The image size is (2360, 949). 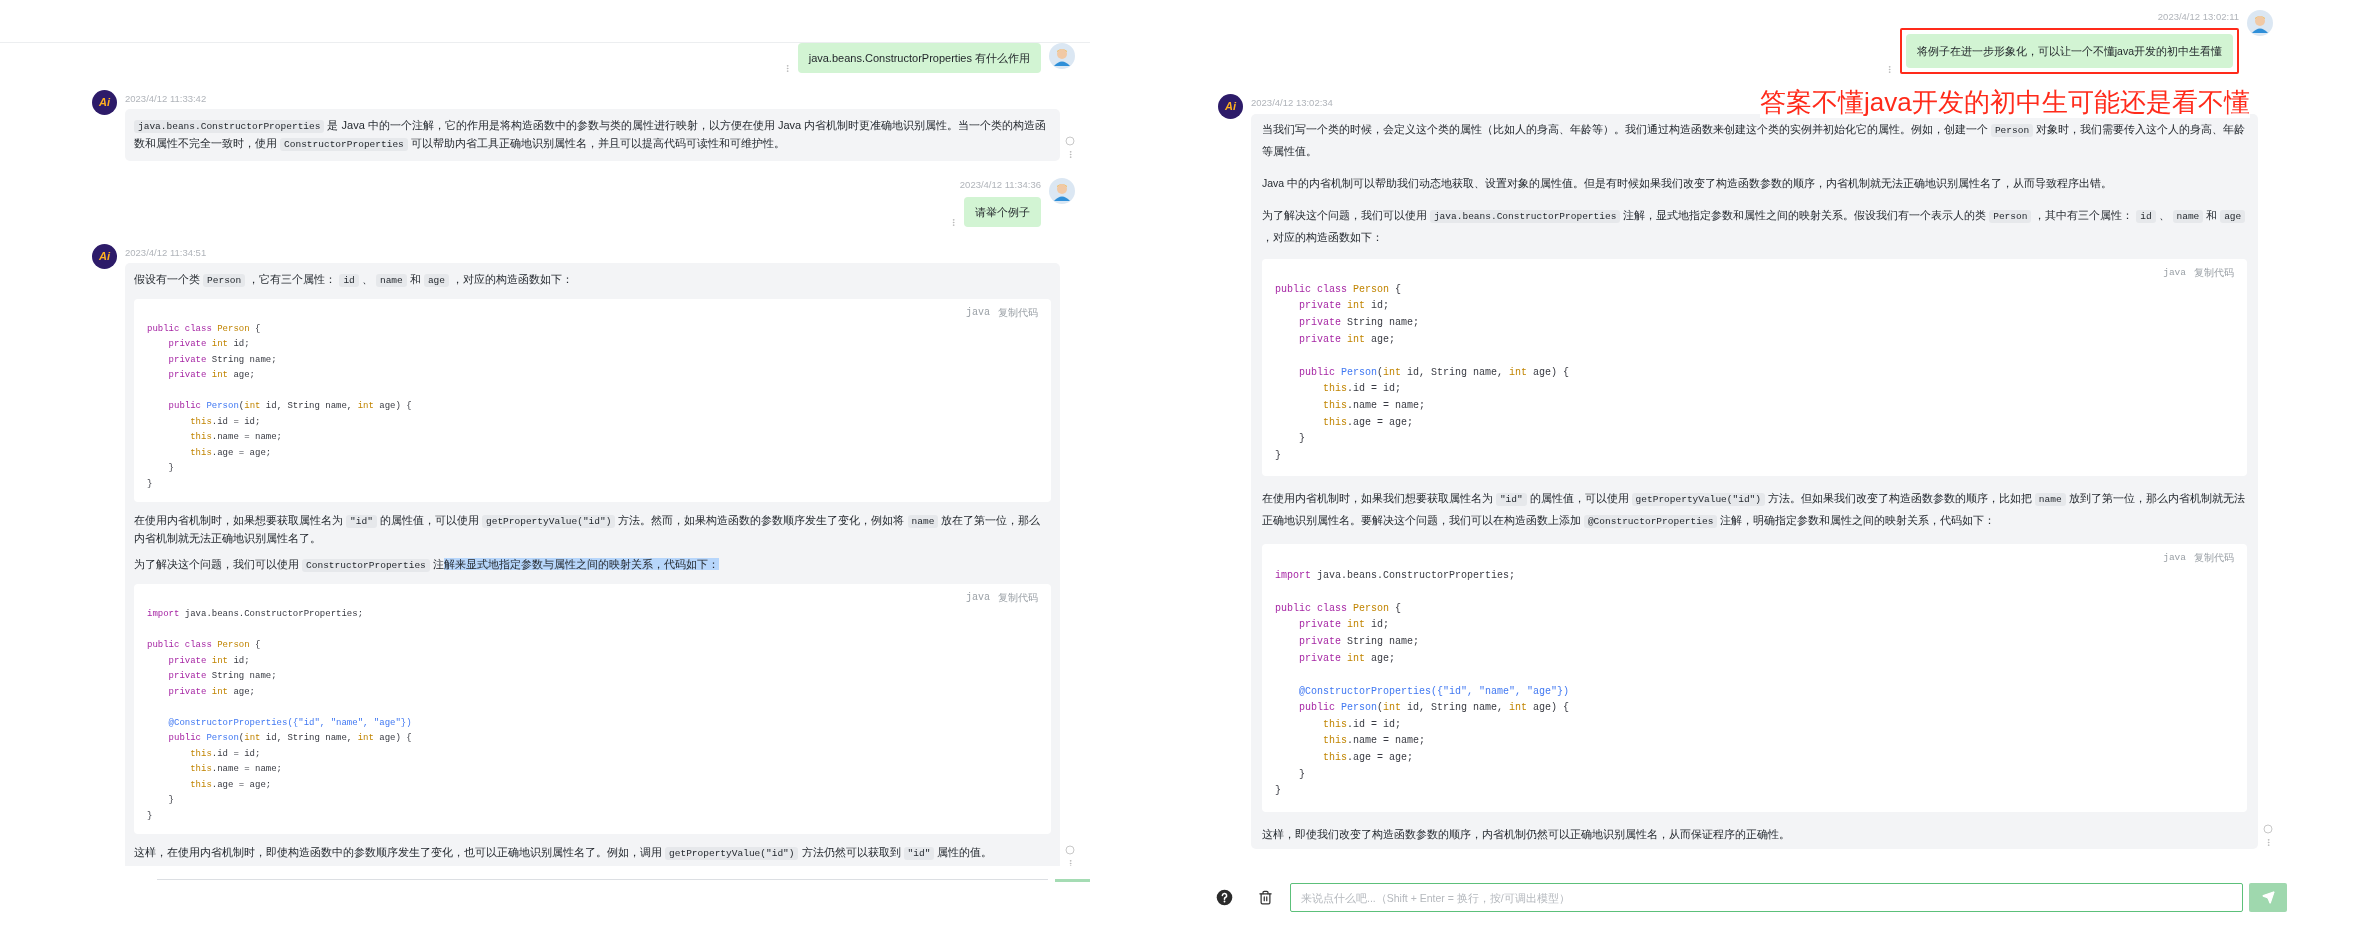 What do you see at coordinates (354, 280) in the screenshot?
I see `message-paragraph: 假设有一个类 Person ，它有三个属性： id 、 name 和 age ，对应的构造函数如下：` at bounding box center [354, 280].